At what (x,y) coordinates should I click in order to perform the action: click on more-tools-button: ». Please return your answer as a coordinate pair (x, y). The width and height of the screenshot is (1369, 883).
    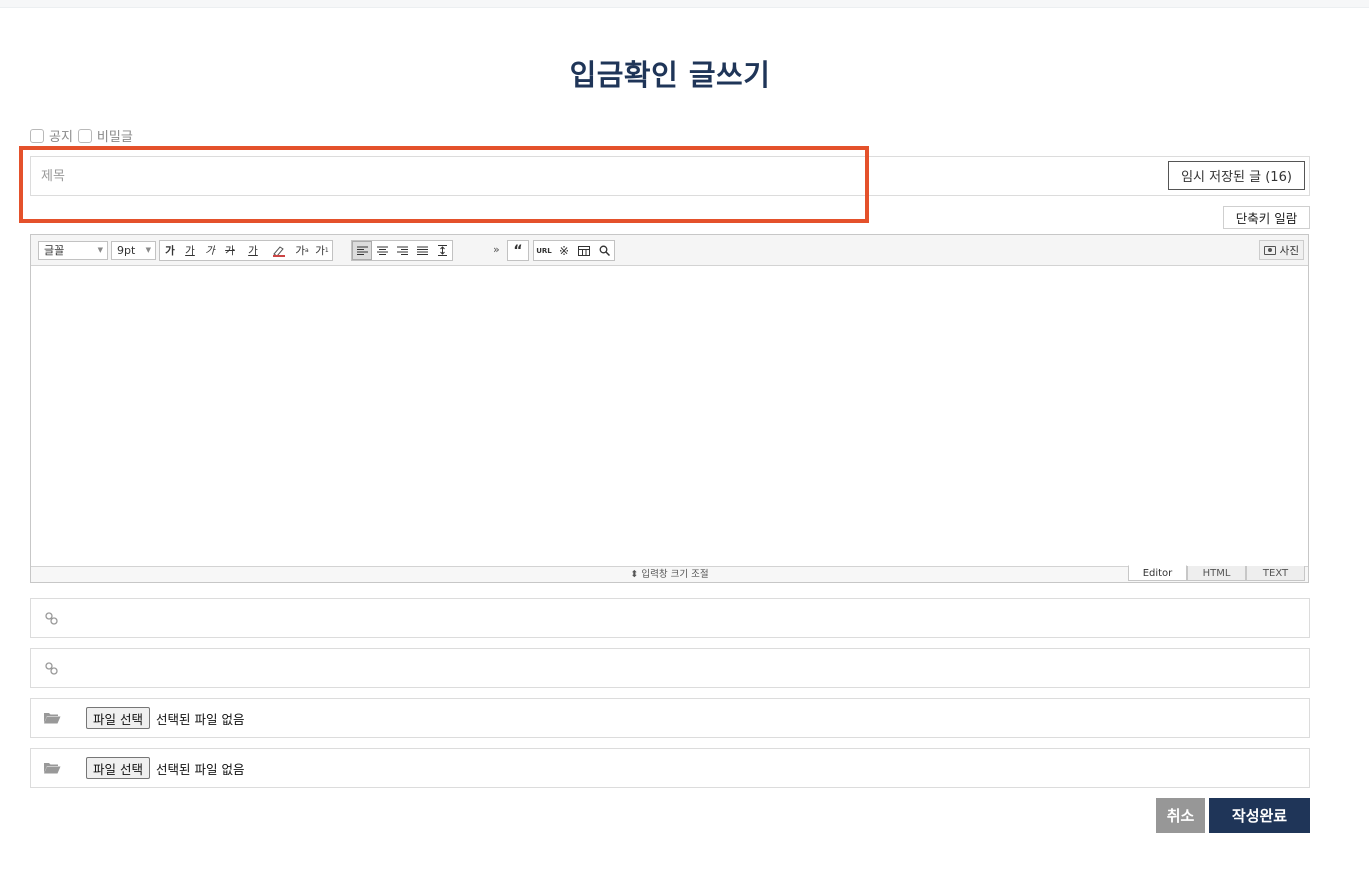
    Looking at the image, I should click on (496, 249).